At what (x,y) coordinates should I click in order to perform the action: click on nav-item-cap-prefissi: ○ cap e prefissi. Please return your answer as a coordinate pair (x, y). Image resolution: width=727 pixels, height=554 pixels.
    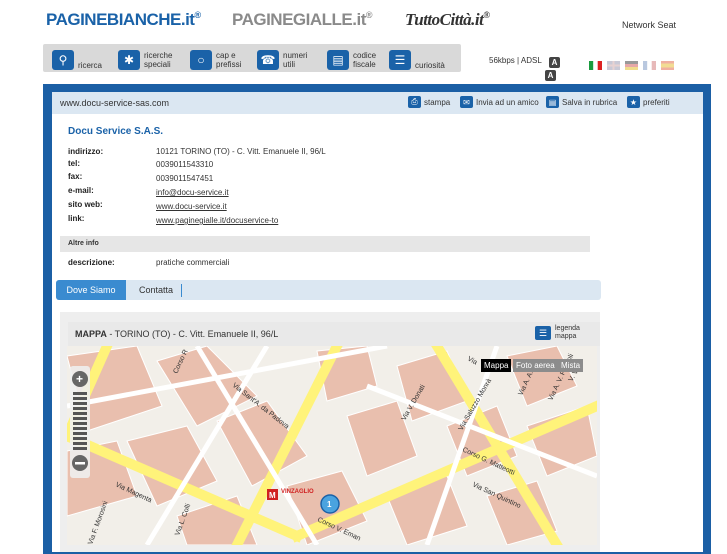
    Looking at the image, I should click on (218, 60).